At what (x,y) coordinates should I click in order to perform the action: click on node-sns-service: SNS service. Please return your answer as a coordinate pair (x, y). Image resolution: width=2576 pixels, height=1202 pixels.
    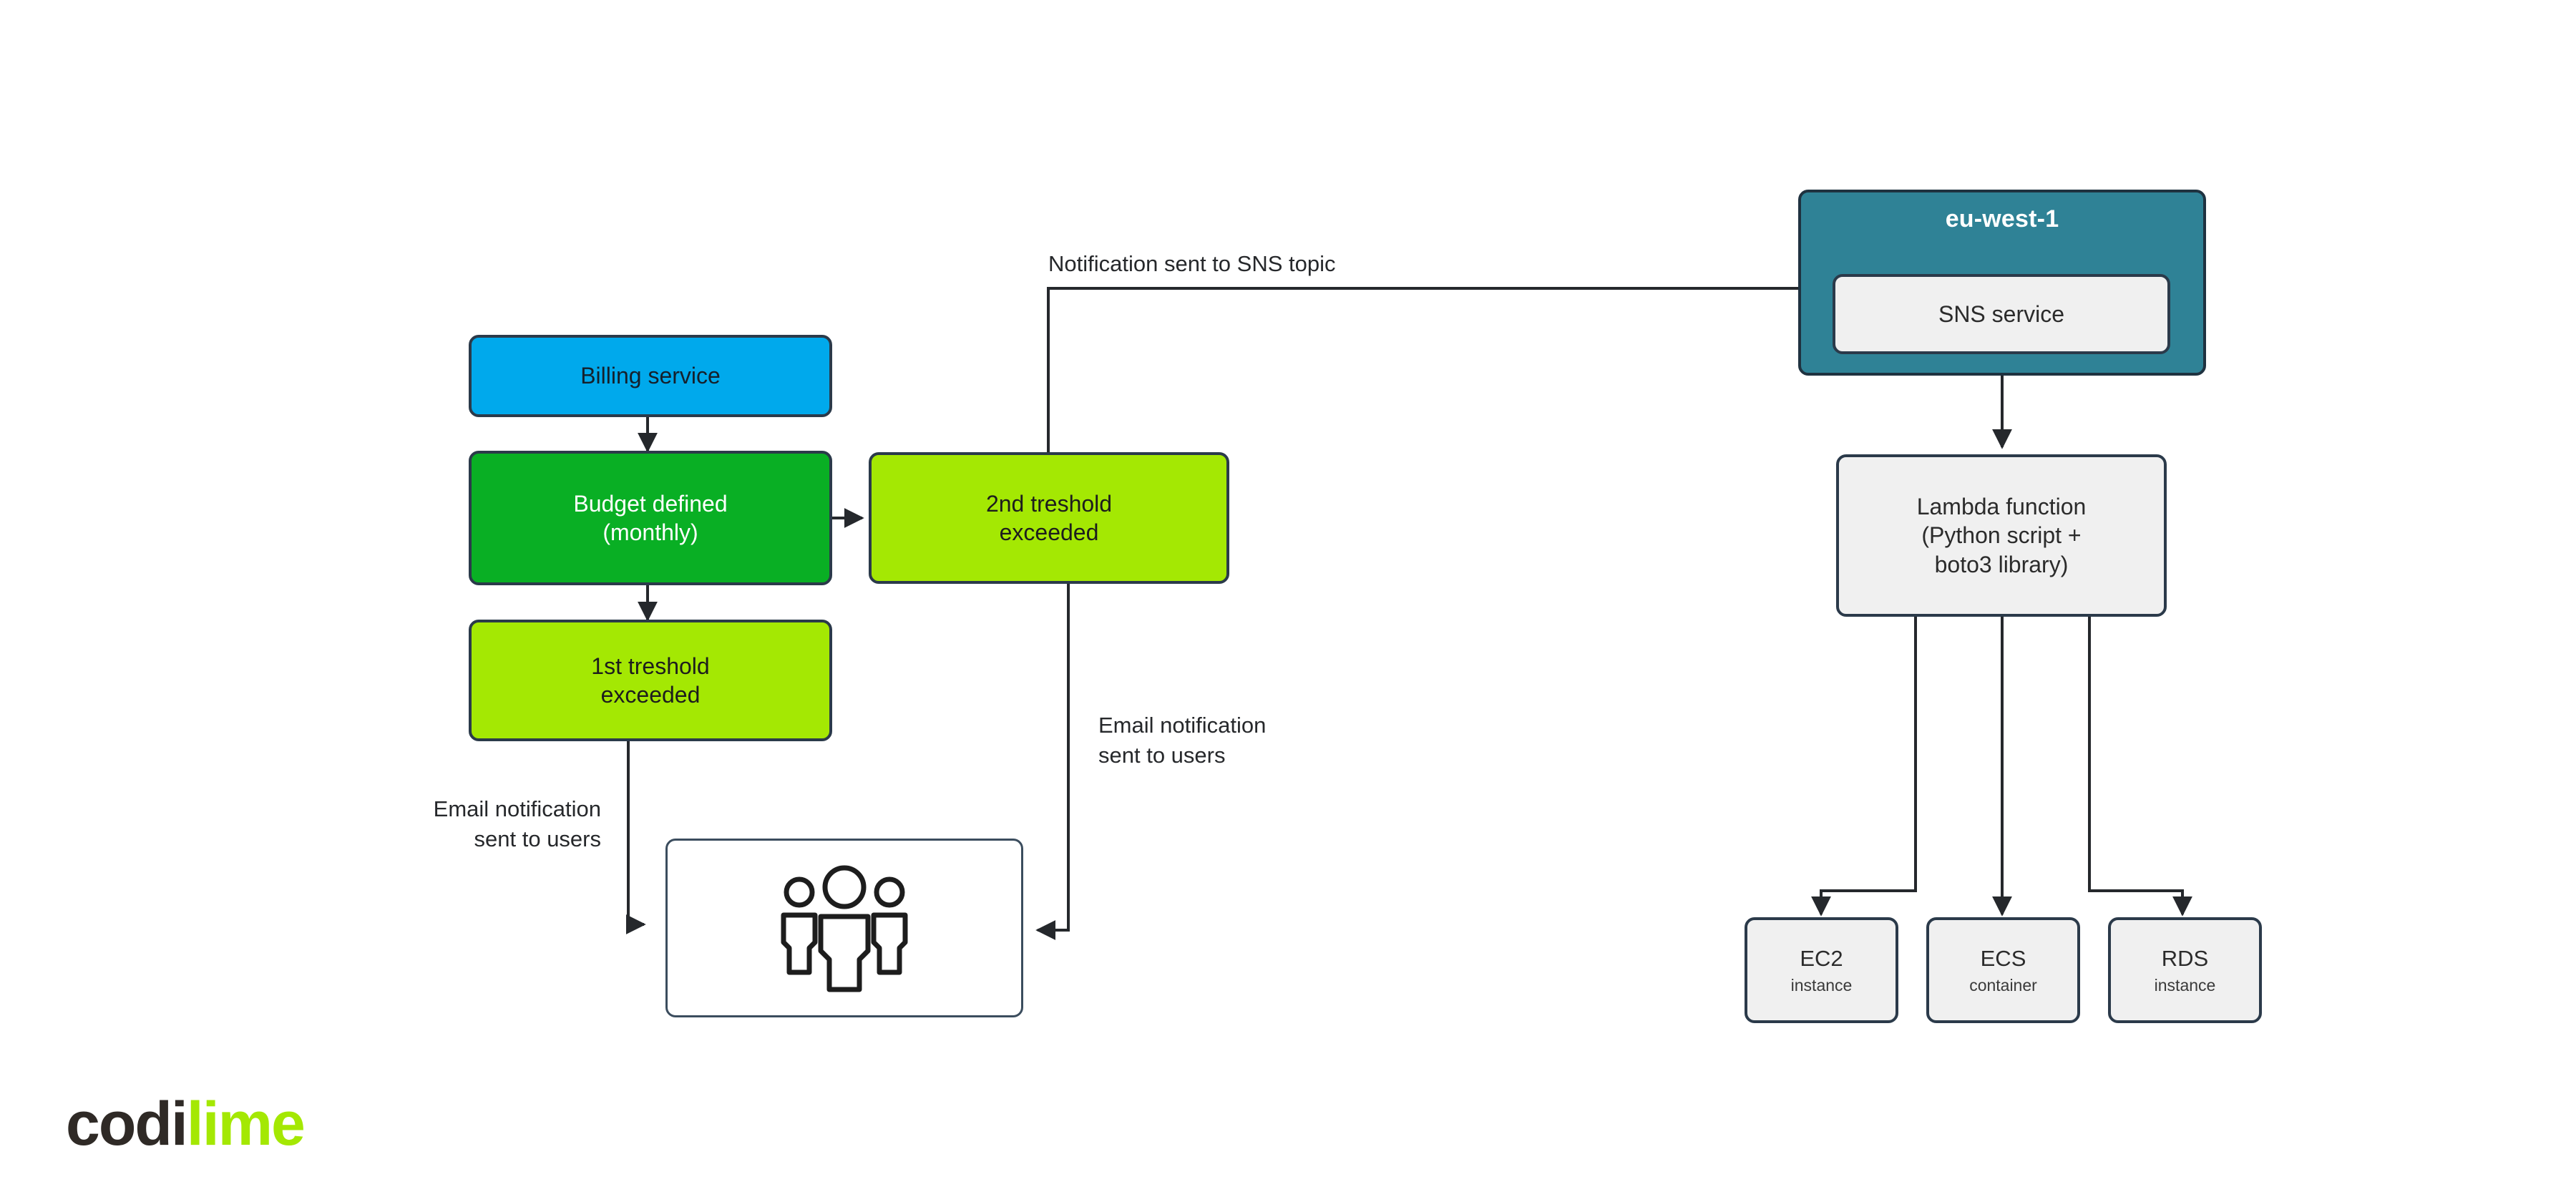
    Looking at the image, I should click on (2001, 314).